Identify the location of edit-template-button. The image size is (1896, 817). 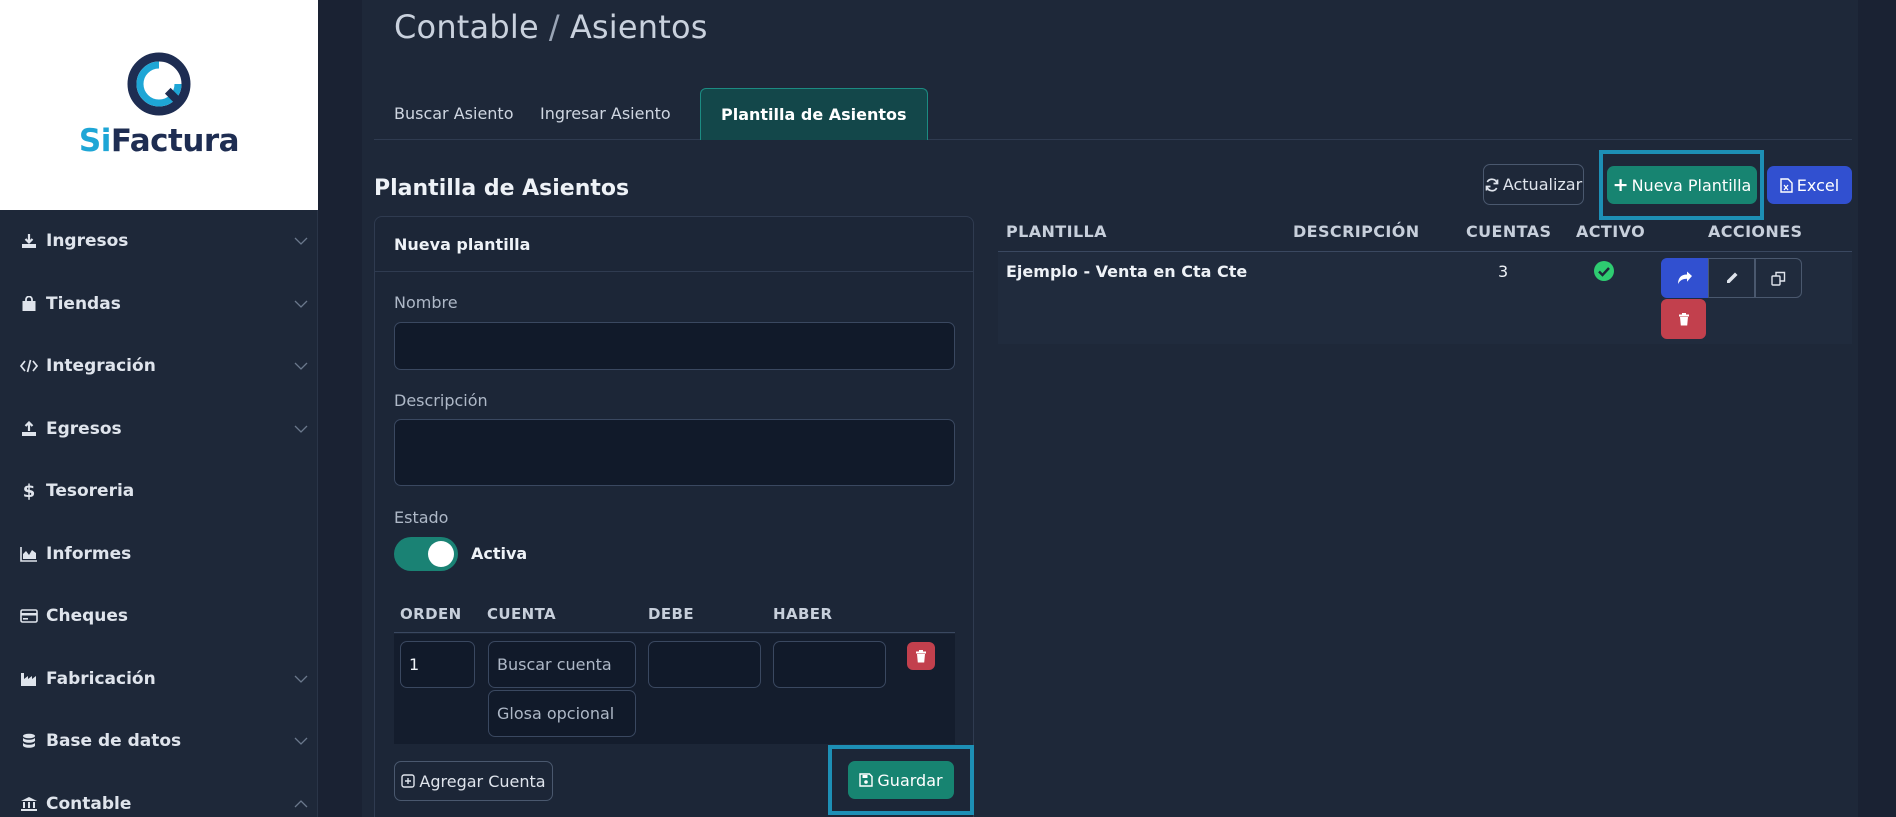
(1731, 278).